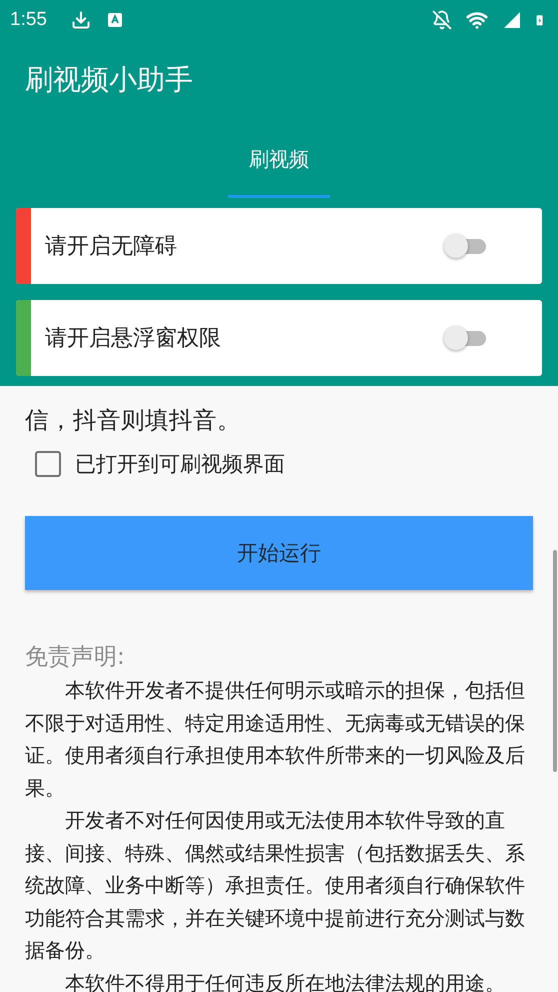 This screenshot has width=558, height=992. I want to click on app-title: 刷视频小助手, so click(109, 80).